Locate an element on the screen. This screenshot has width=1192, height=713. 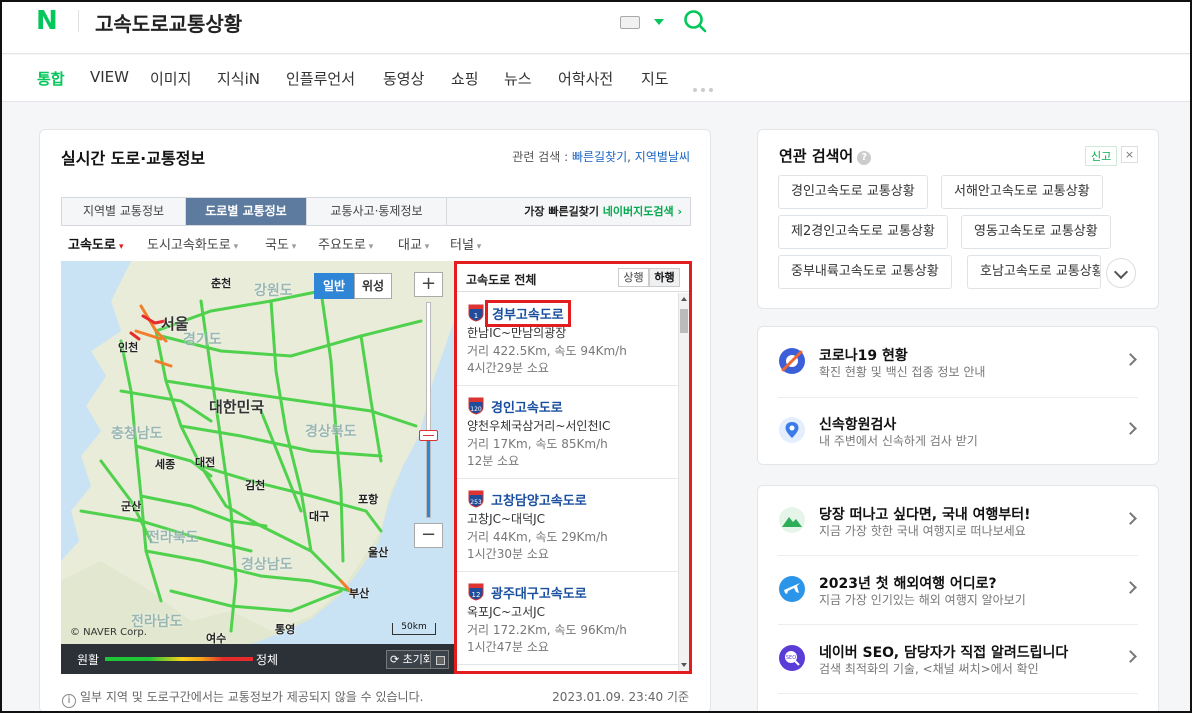
filter-main-road: 주요도로 ▾ is located at coordinates (345, 243).